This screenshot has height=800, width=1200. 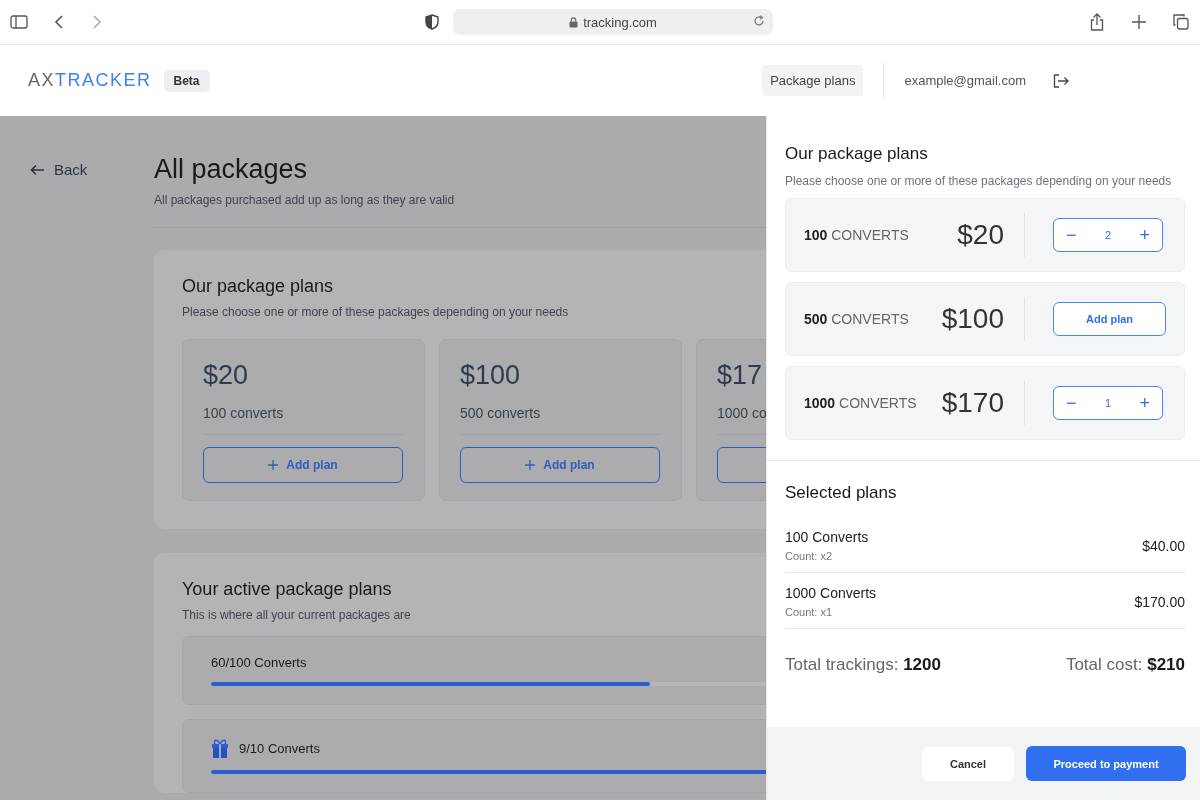 What do you see at coordinates (813, 80) in the screenshot?
I see `package-plans-link: Package plans` at bounding box center [813, 80].